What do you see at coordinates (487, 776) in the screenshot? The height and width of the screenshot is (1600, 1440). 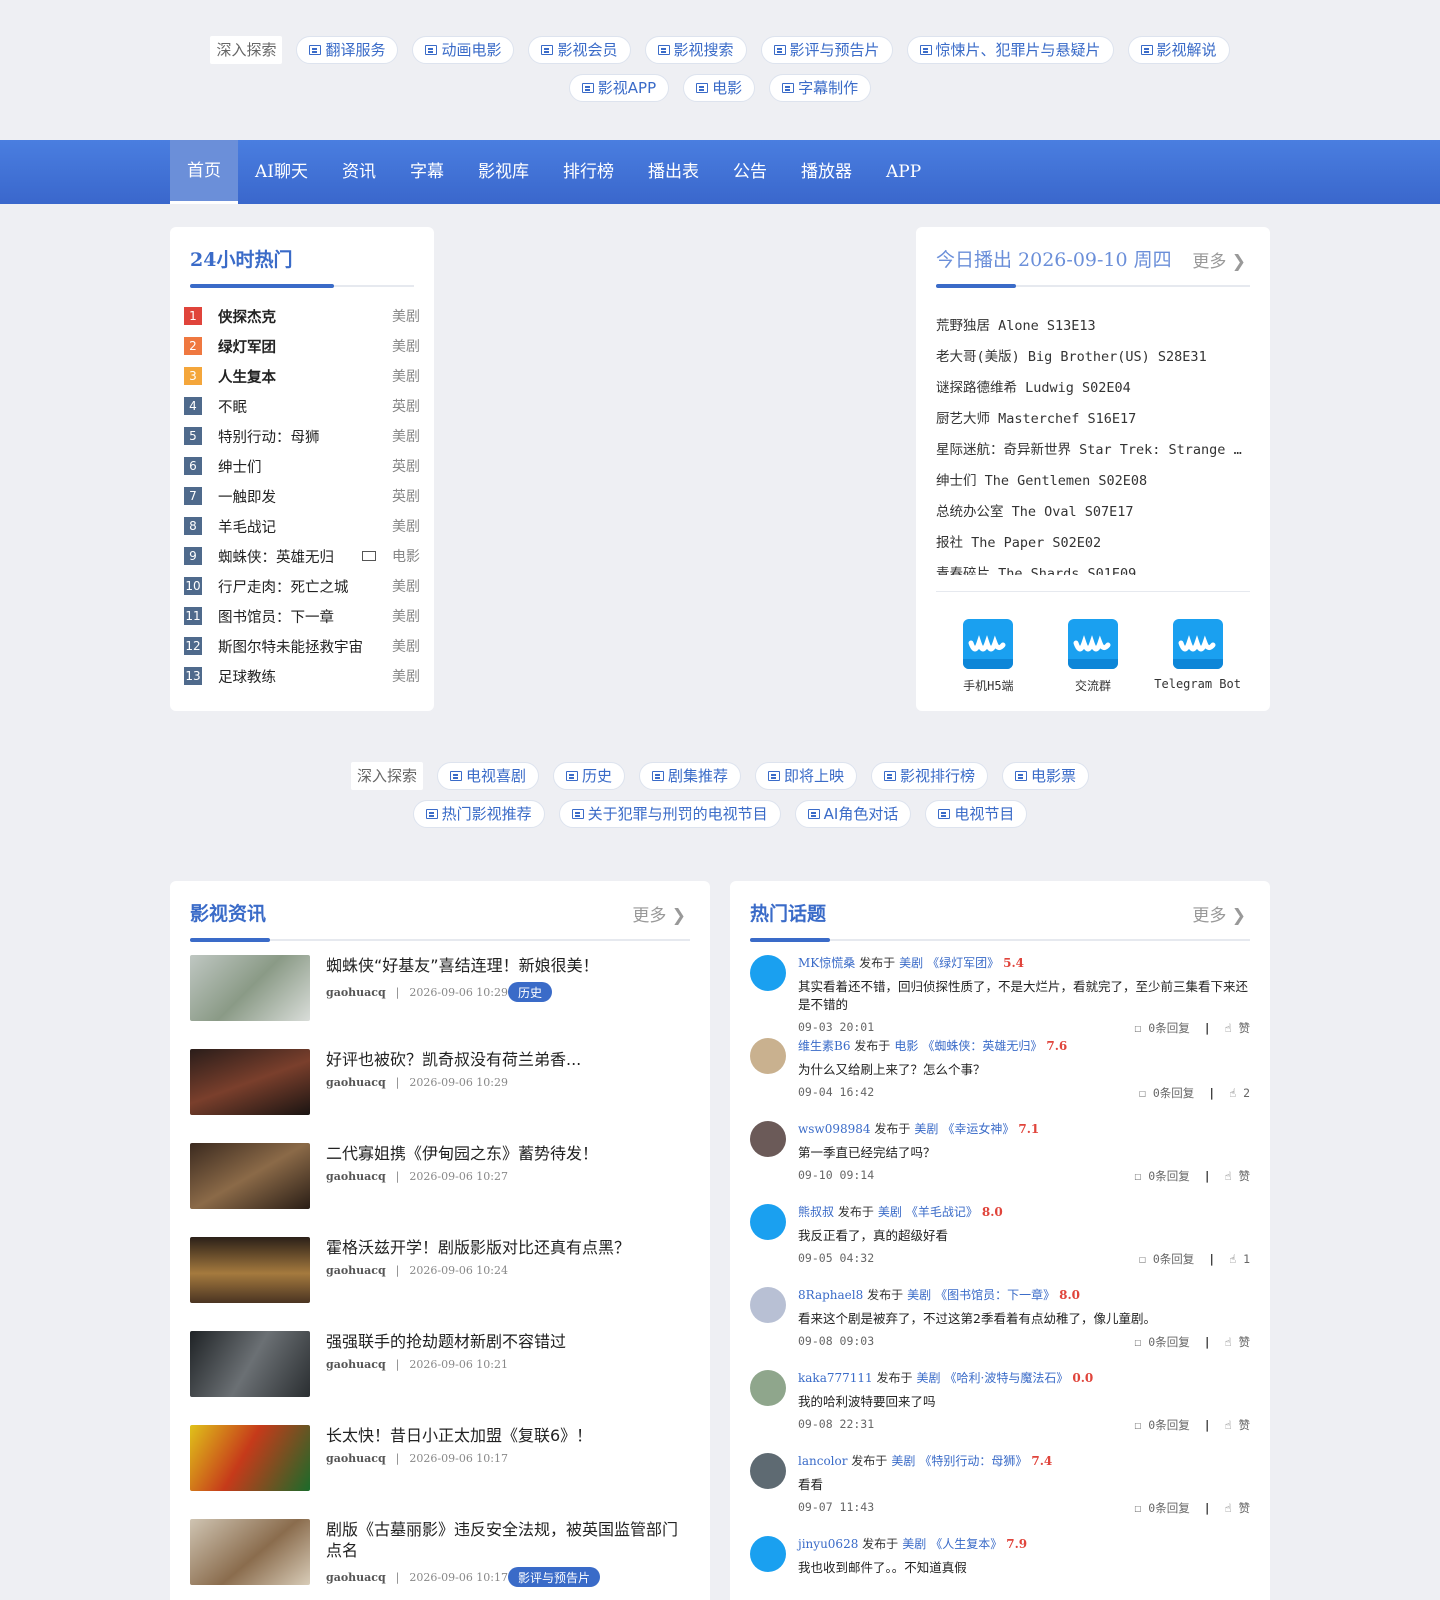 I see `explore-tag: 电视喜剧` at bounding box center [487, 776].